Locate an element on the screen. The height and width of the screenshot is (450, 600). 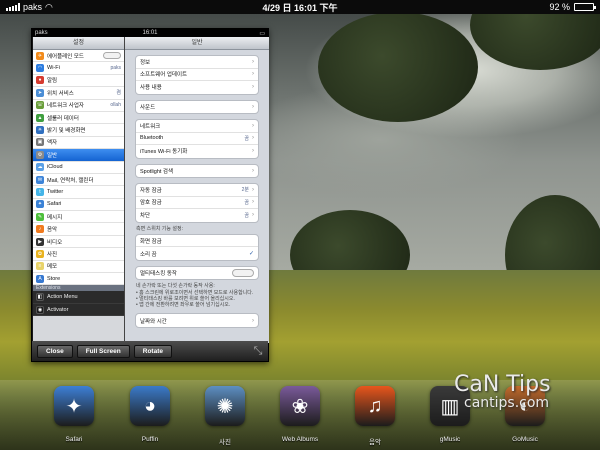
date-time-row: 날짜와 시간 › is located at coordinates (197, 320).